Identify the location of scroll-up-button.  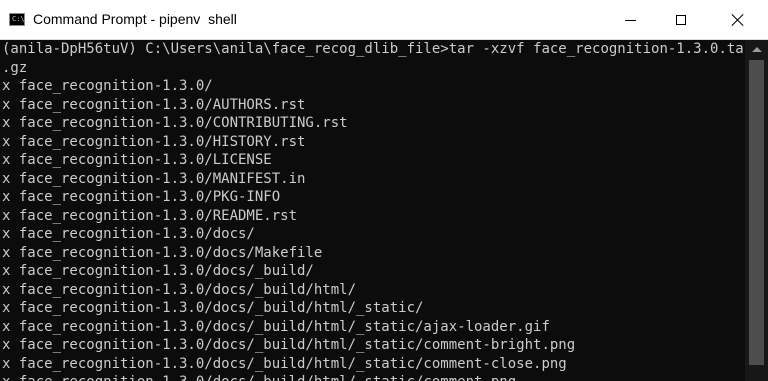
(756, 49).